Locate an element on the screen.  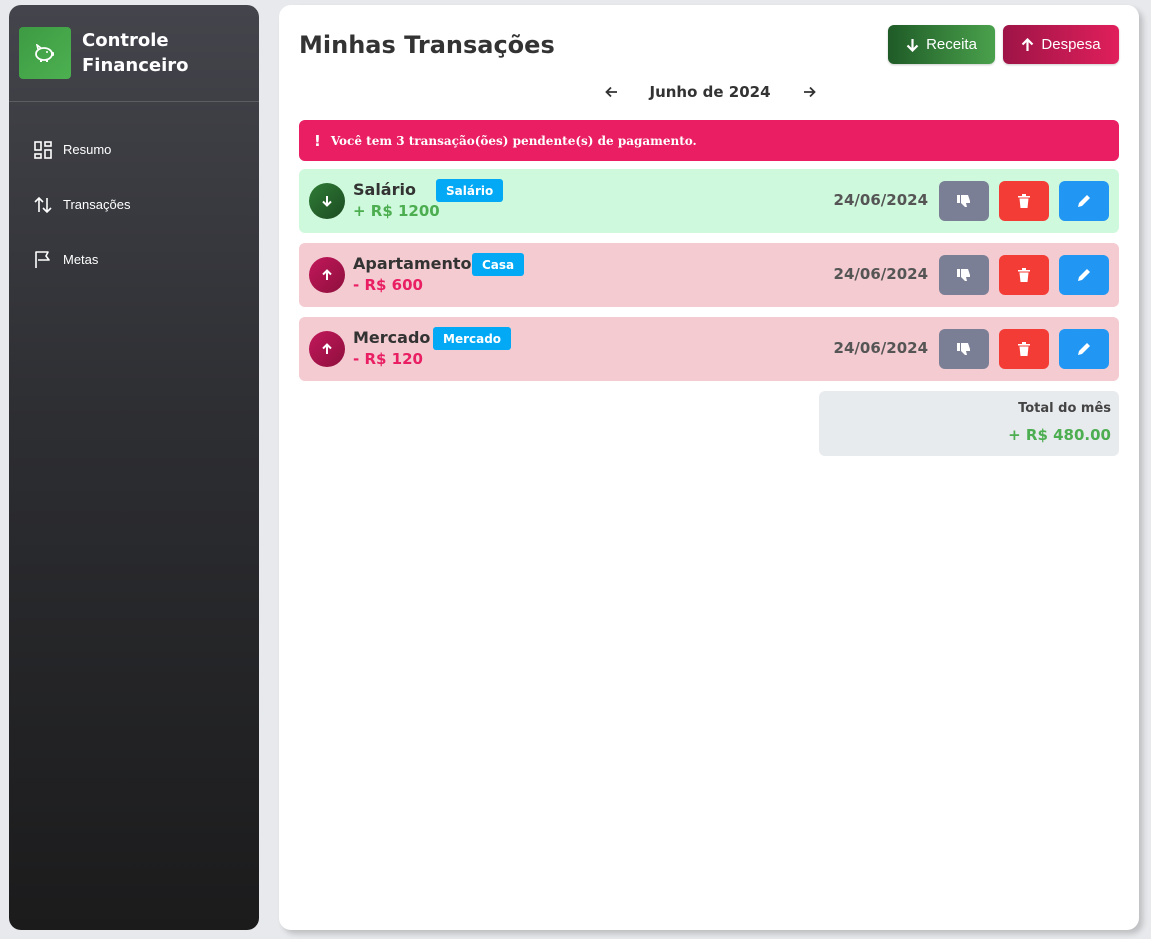
arrow-left-icon is located at coordinates (610, 92).